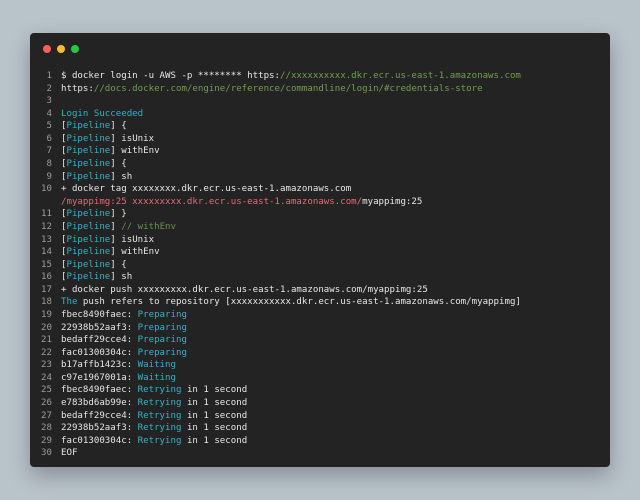 The width and height of the screenshot is (640, 500). Describe the element at coordinates (124, 315) in the screenshot. I see `line-text: fbec8490faec: Preparing` at that location.